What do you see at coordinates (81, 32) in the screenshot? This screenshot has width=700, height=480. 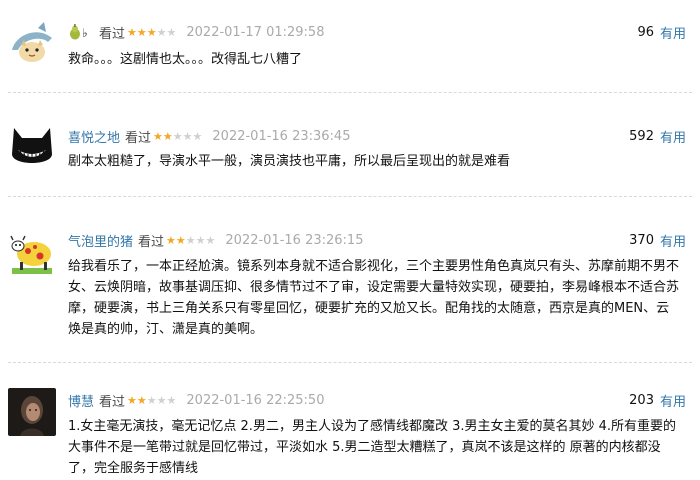 I see `pear-music-icon: ♭` at bounding box center [81, 32].